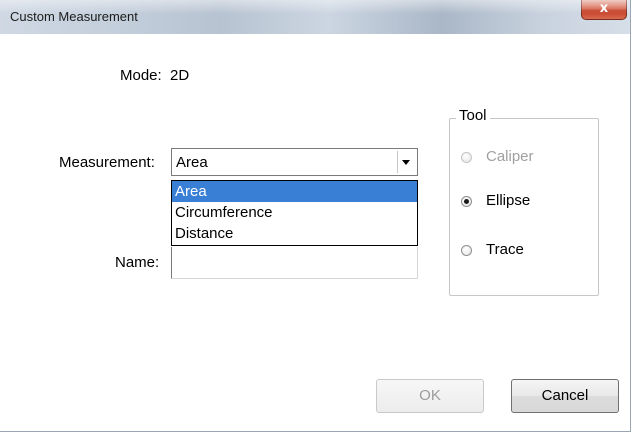 This screenshot has width=631, height=432. I want to click on mode-label: Mode:, so click(141, 75).